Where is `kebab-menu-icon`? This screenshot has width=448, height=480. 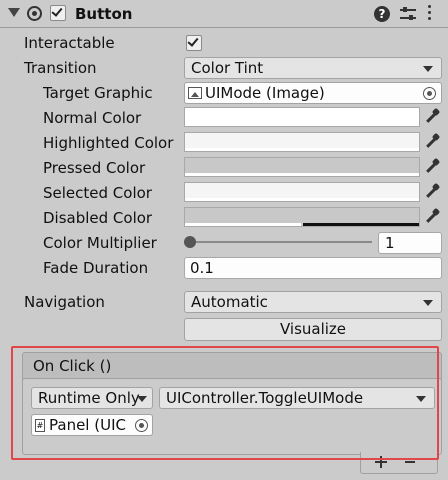
kebab-menu-icon is located at coordinates (430, 14).